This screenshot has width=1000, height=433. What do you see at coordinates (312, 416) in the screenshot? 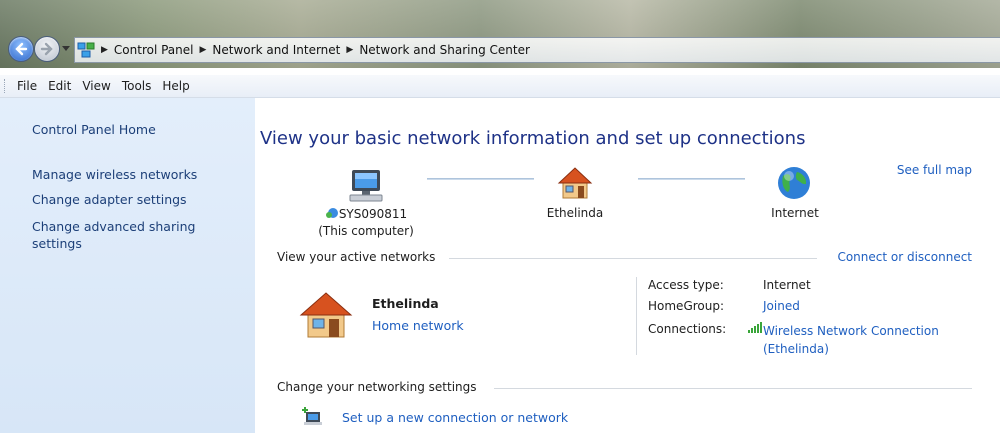
I see `new-connection-icon` at bounding box center [312, 416].